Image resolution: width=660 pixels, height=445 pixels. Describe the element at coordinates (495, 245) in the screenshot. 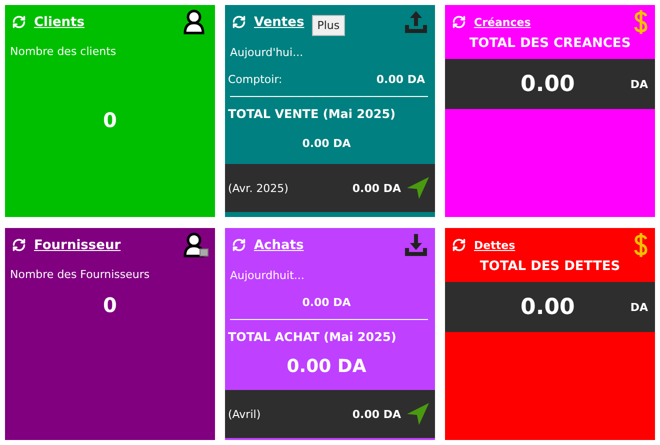

I see `tile-title-link: Dettes` at that location.